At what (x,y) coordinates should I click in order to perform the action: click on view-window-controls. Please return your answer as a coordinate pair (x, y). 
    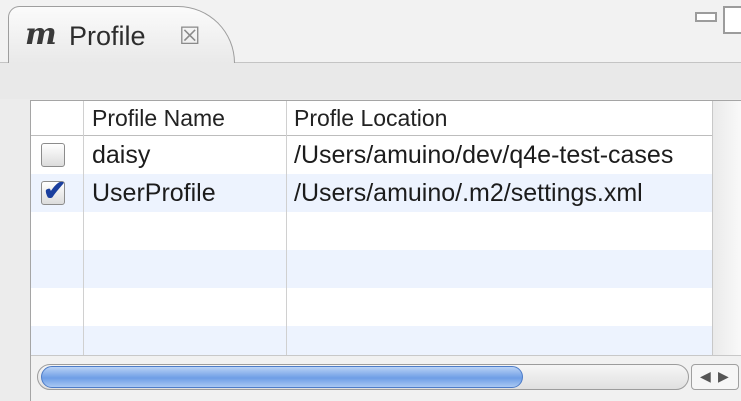
    Looking at the image, I should click on (716, 19).